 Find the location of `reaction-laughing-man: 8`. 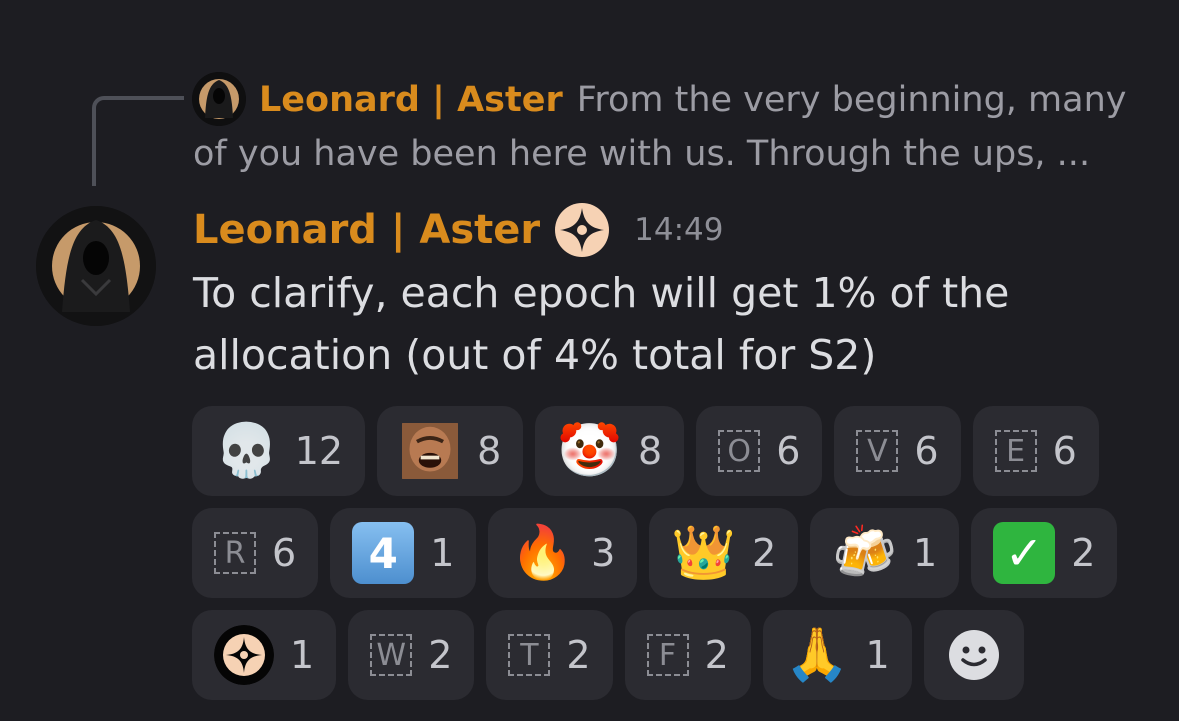

reaction-laughing-man: 8 is located at coordinates (450, 451).